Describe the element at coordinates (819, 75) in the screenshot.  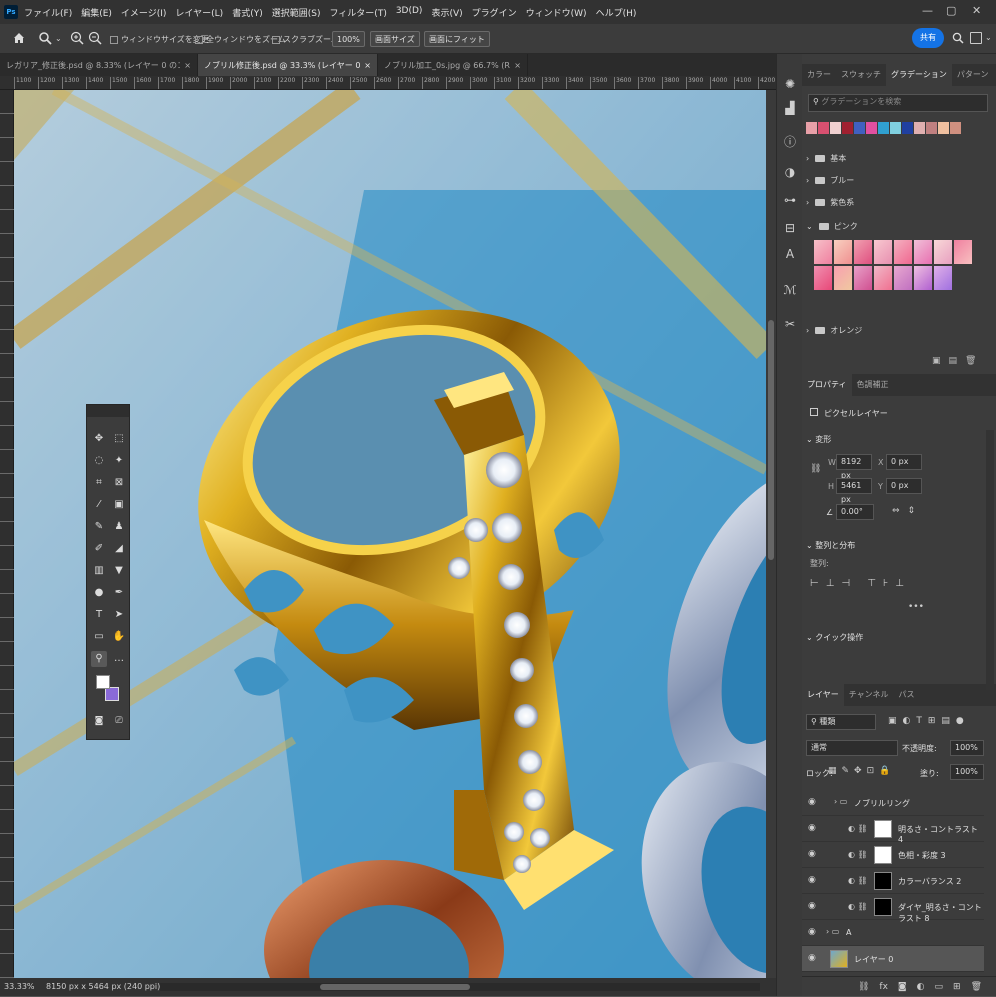
I see `tab-color: カラー` at that location.